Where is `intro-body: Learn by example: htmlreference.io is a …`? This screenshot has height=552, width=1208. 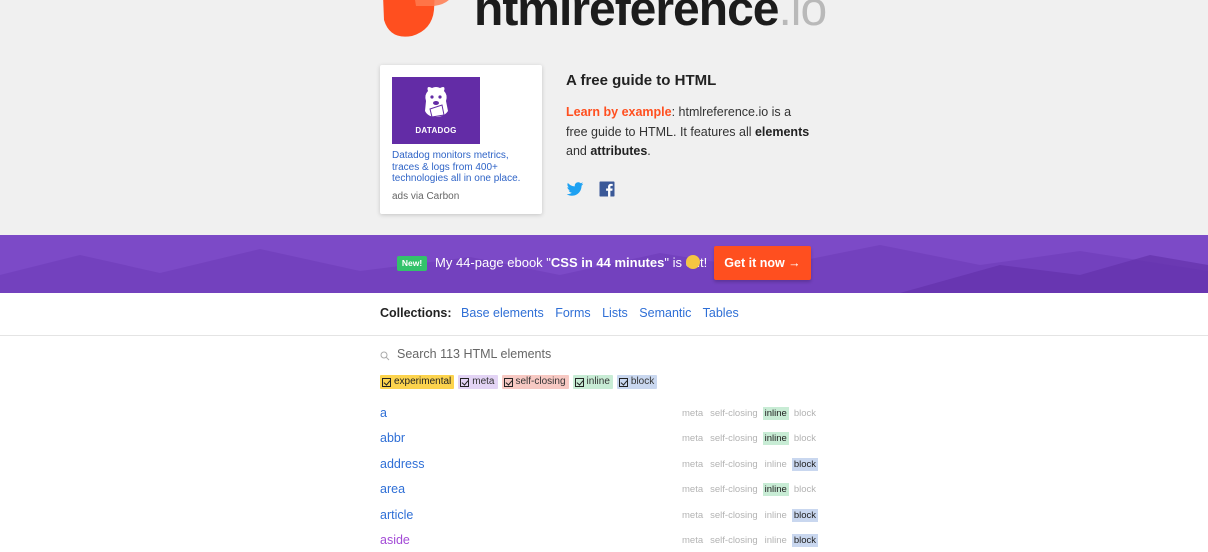
intro-body: Learn by example: htmlreference.io is a … is located at coordinates (691, 132).